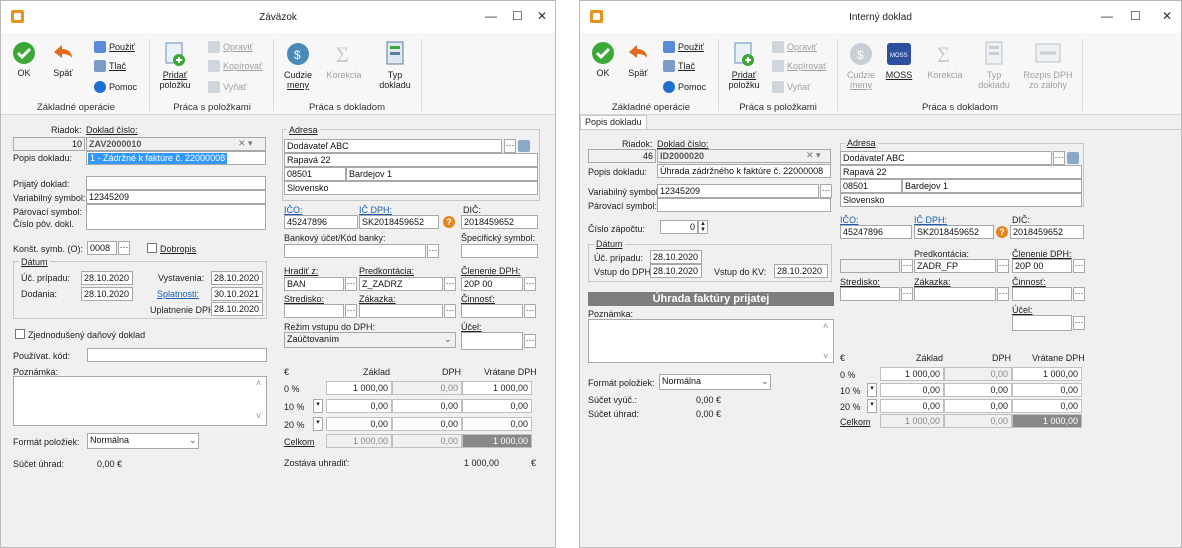 The height and width of the screenshot is (548, 1182). Describe the element at coordinates (230, 47) in the screenshot. I see `edit-button: Opraviť` at that location.